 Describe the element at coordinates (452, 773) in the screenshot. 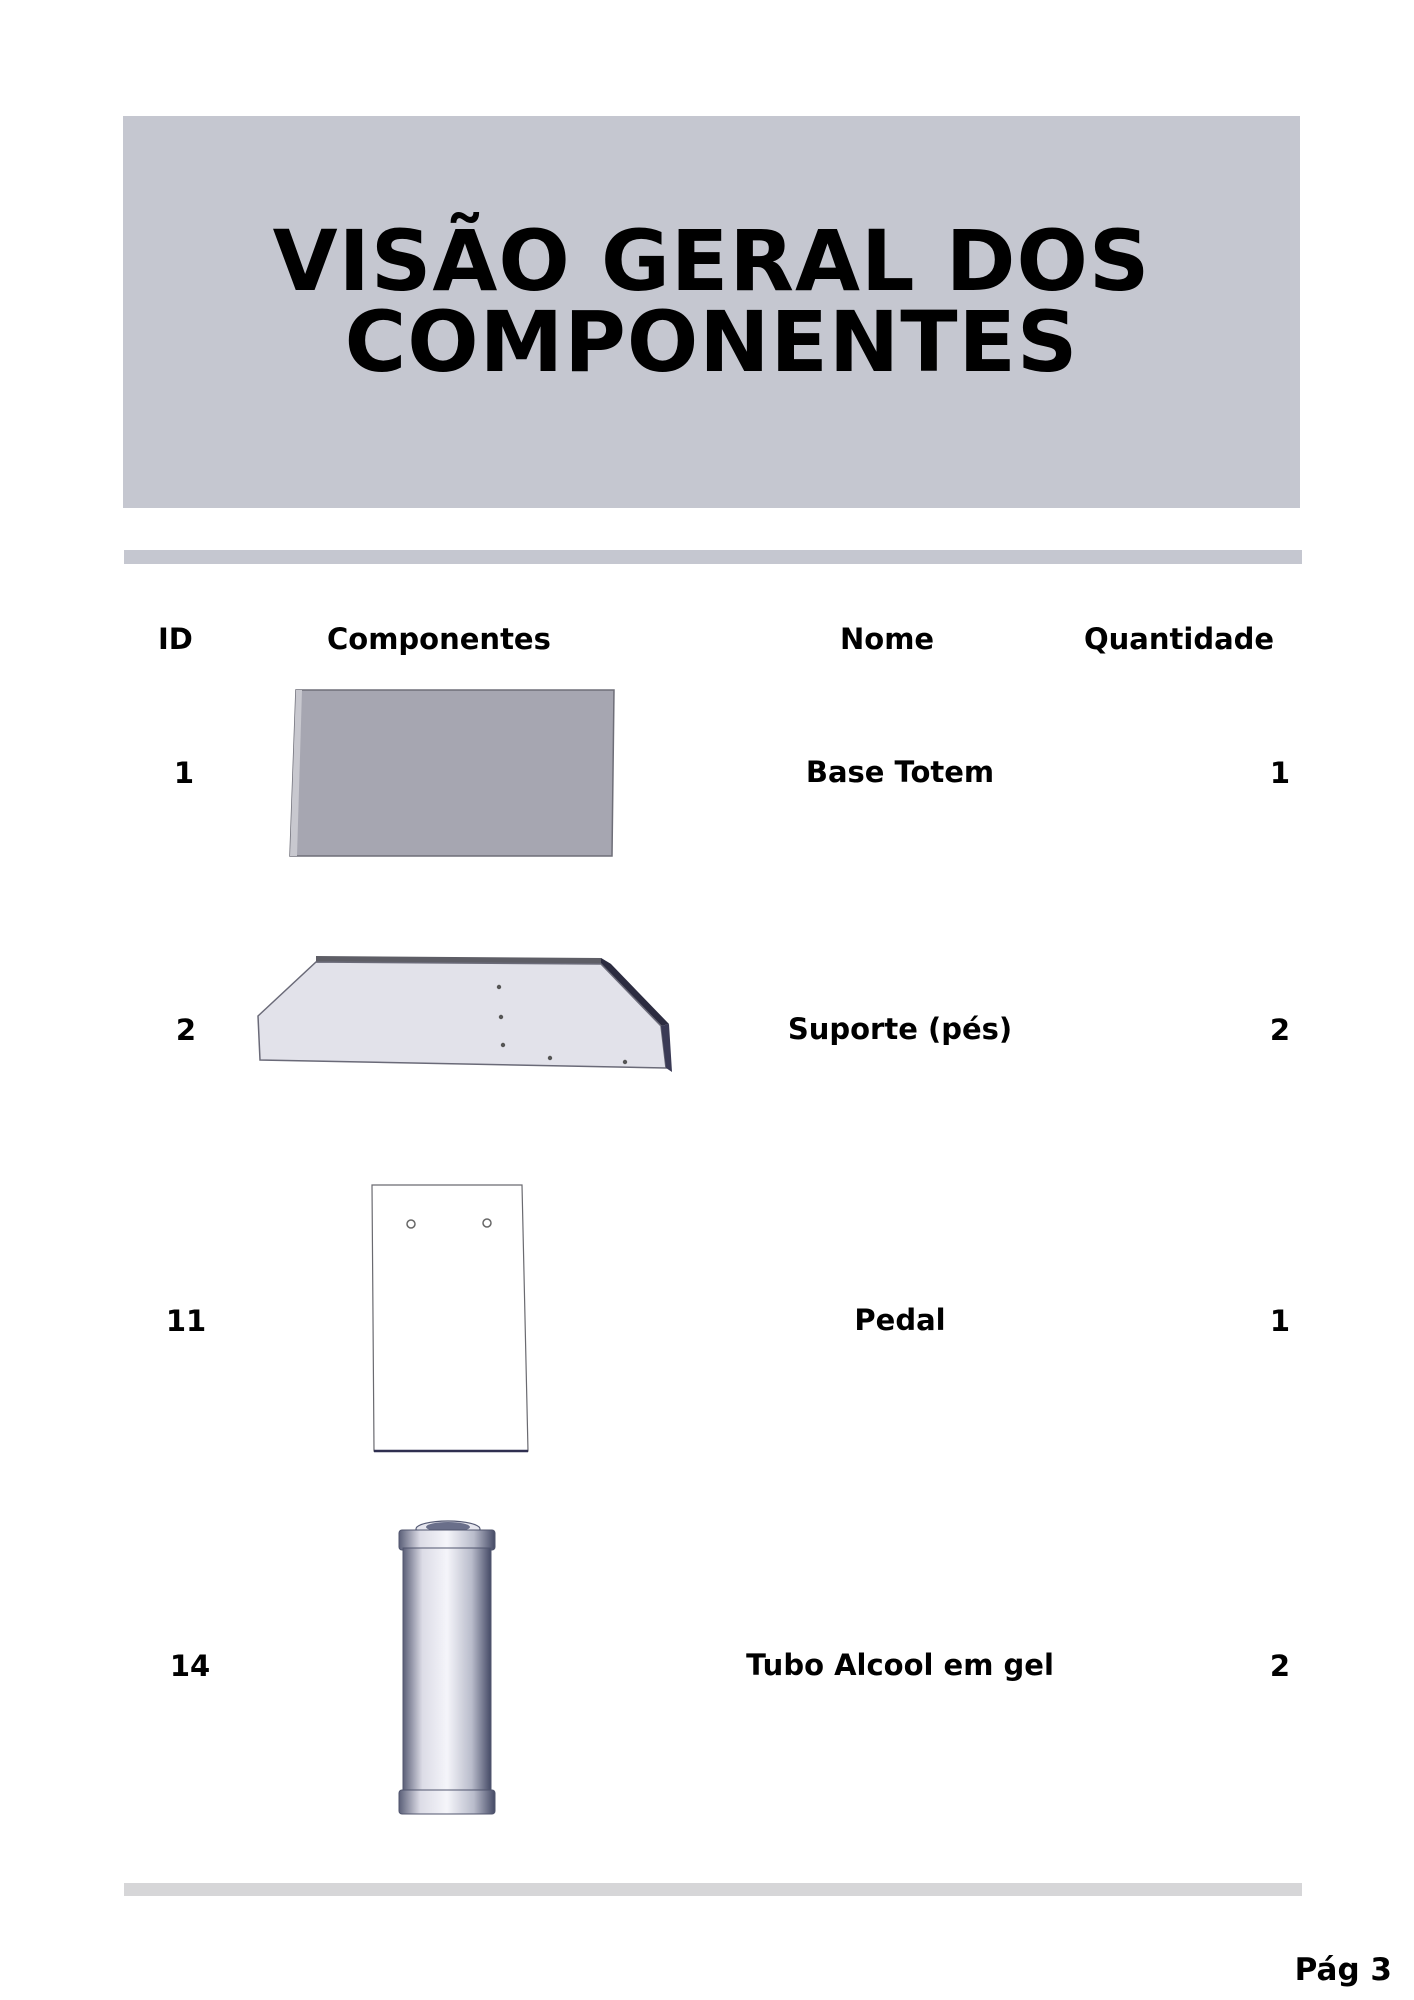

I see `base-totem-panel-icon` at that location.